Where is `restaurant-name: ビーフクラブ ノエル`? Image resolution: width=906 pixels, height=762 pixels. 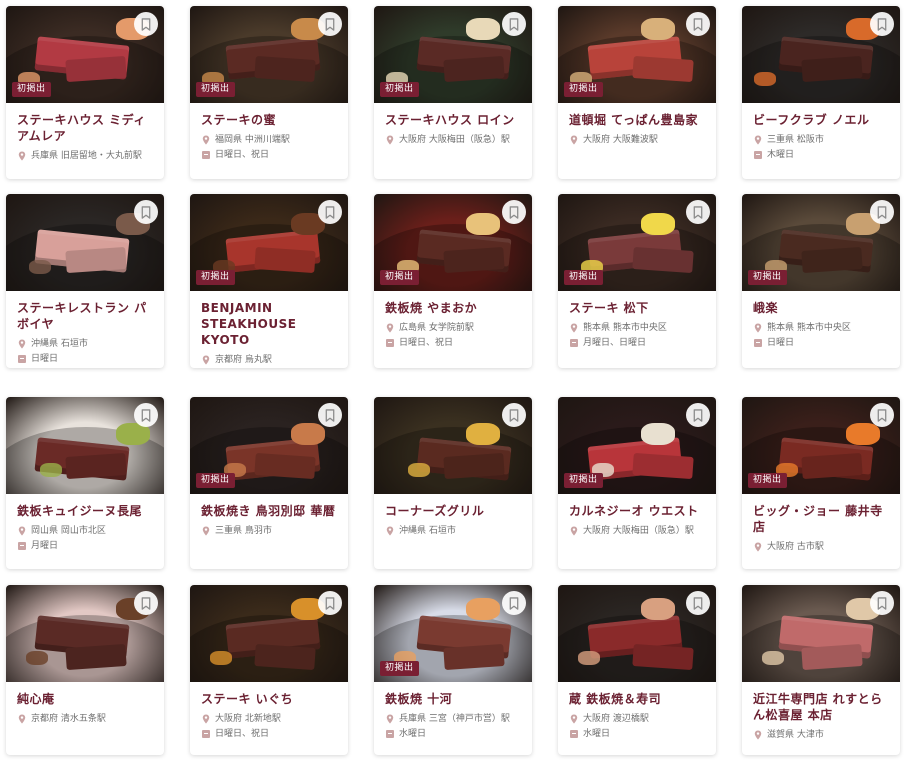 restaurant-name: ビーフクラブ ノエル is located at coordinates (821, 120).